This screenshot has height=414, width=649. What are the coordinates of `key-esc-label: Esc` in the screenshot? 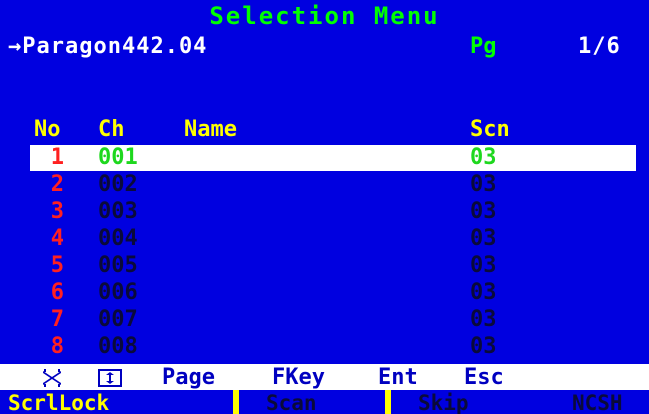 It's located at (484, 377).